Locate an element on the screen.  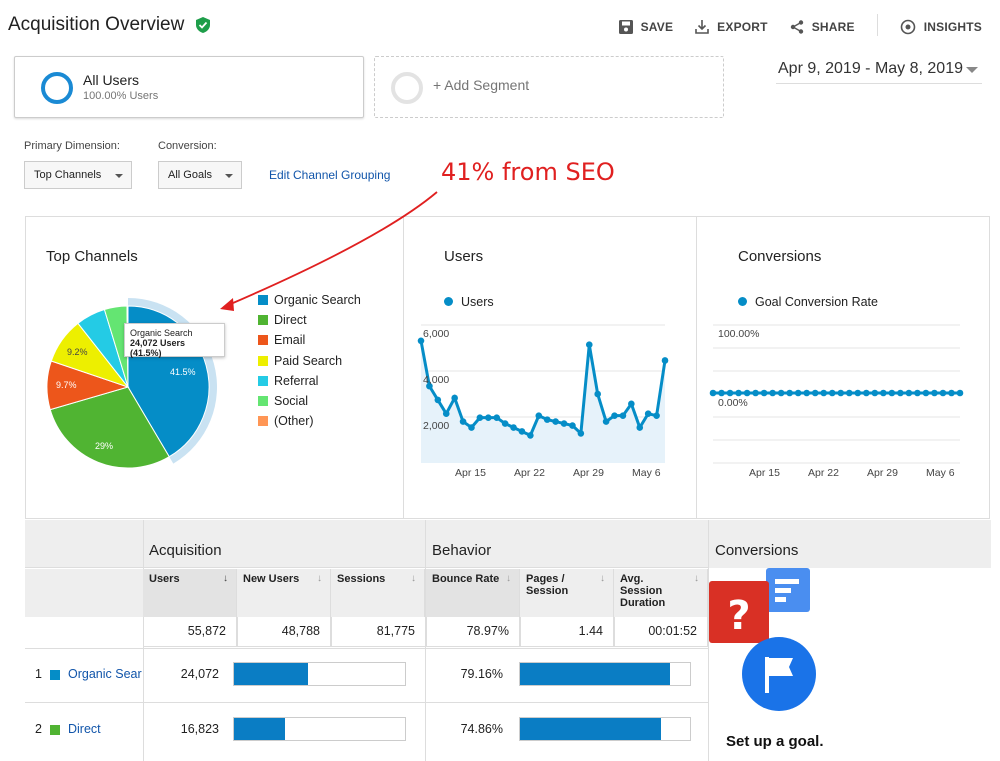
legend-label: Organic Search is located at coordinates (317, 300).